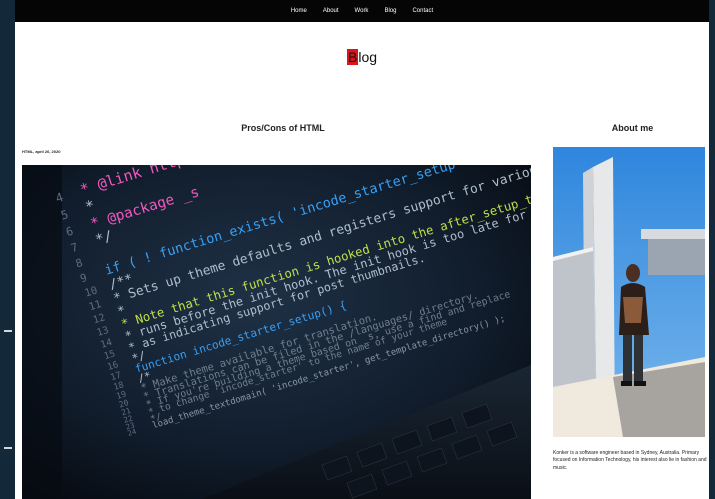  I want to click on logo-rest: log, so click(368, 57).